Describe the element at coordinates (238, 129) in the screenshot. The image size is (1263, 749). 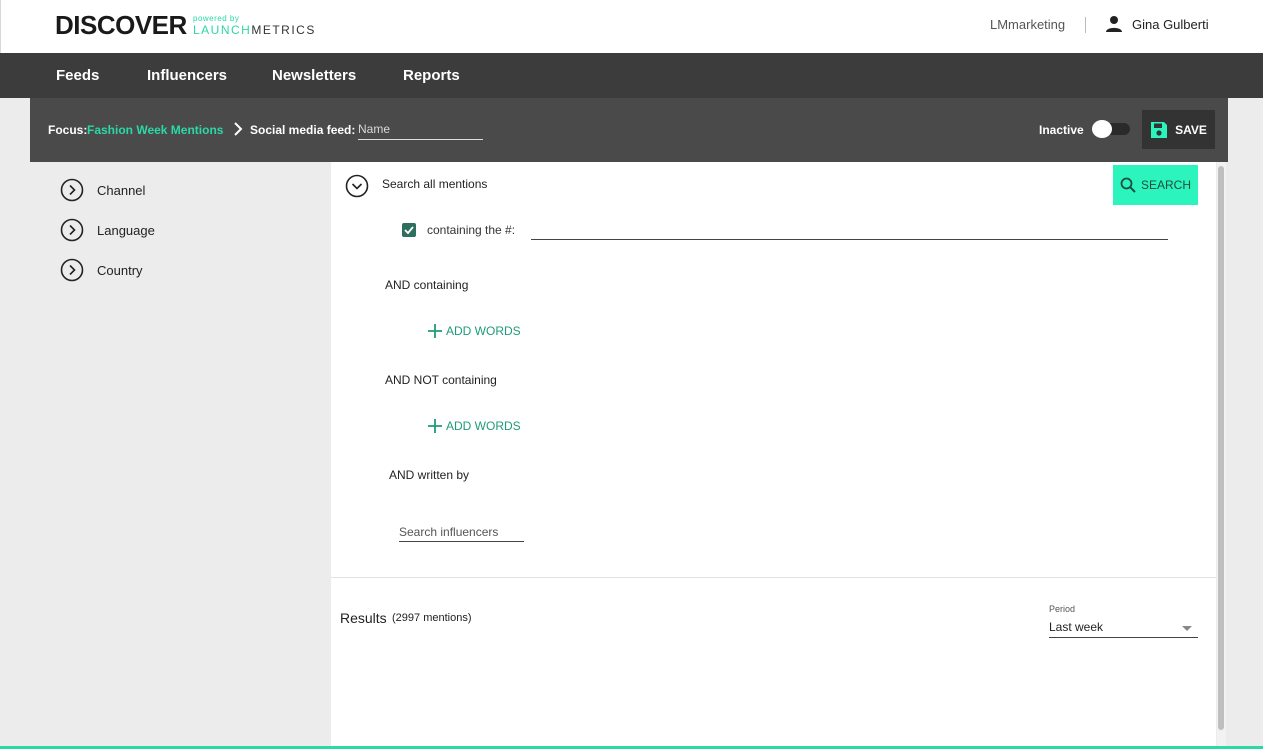
I see `chevron-right-icon` at that location.